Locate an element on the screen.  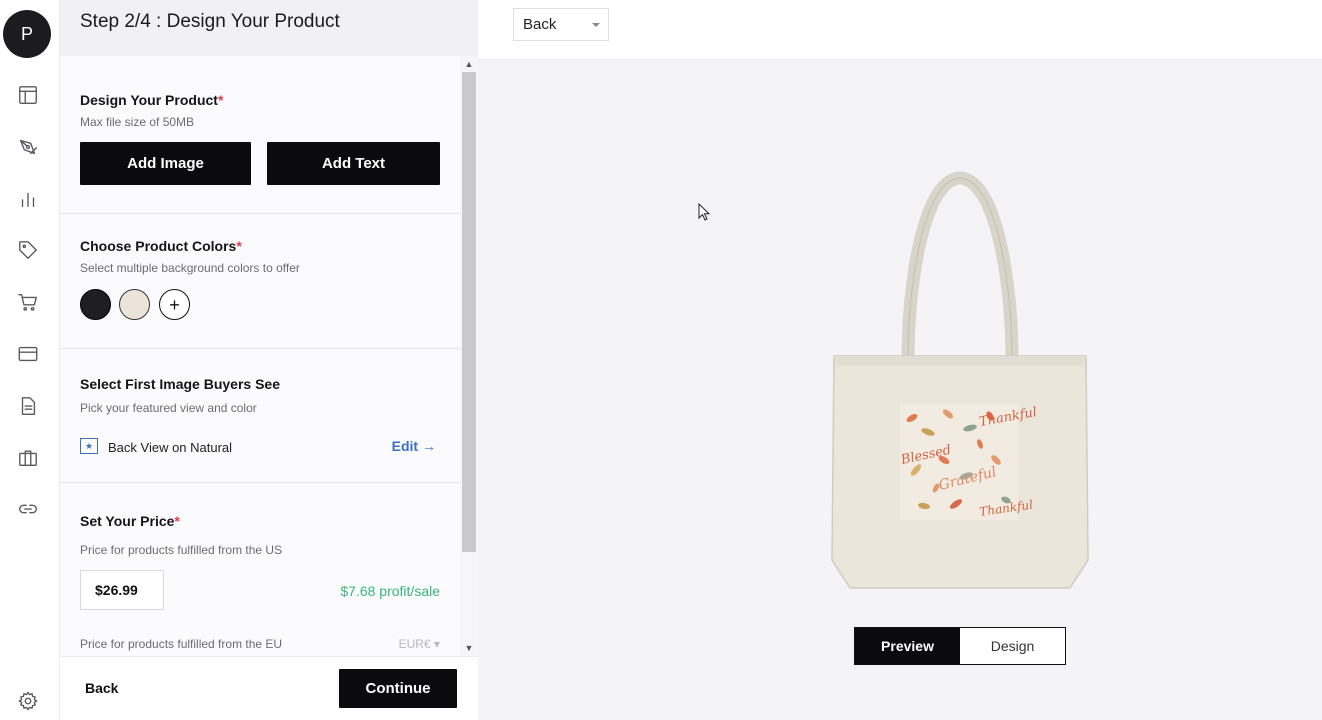
preview-design-toggle: Preview Design is located at coordinates (960, 646).